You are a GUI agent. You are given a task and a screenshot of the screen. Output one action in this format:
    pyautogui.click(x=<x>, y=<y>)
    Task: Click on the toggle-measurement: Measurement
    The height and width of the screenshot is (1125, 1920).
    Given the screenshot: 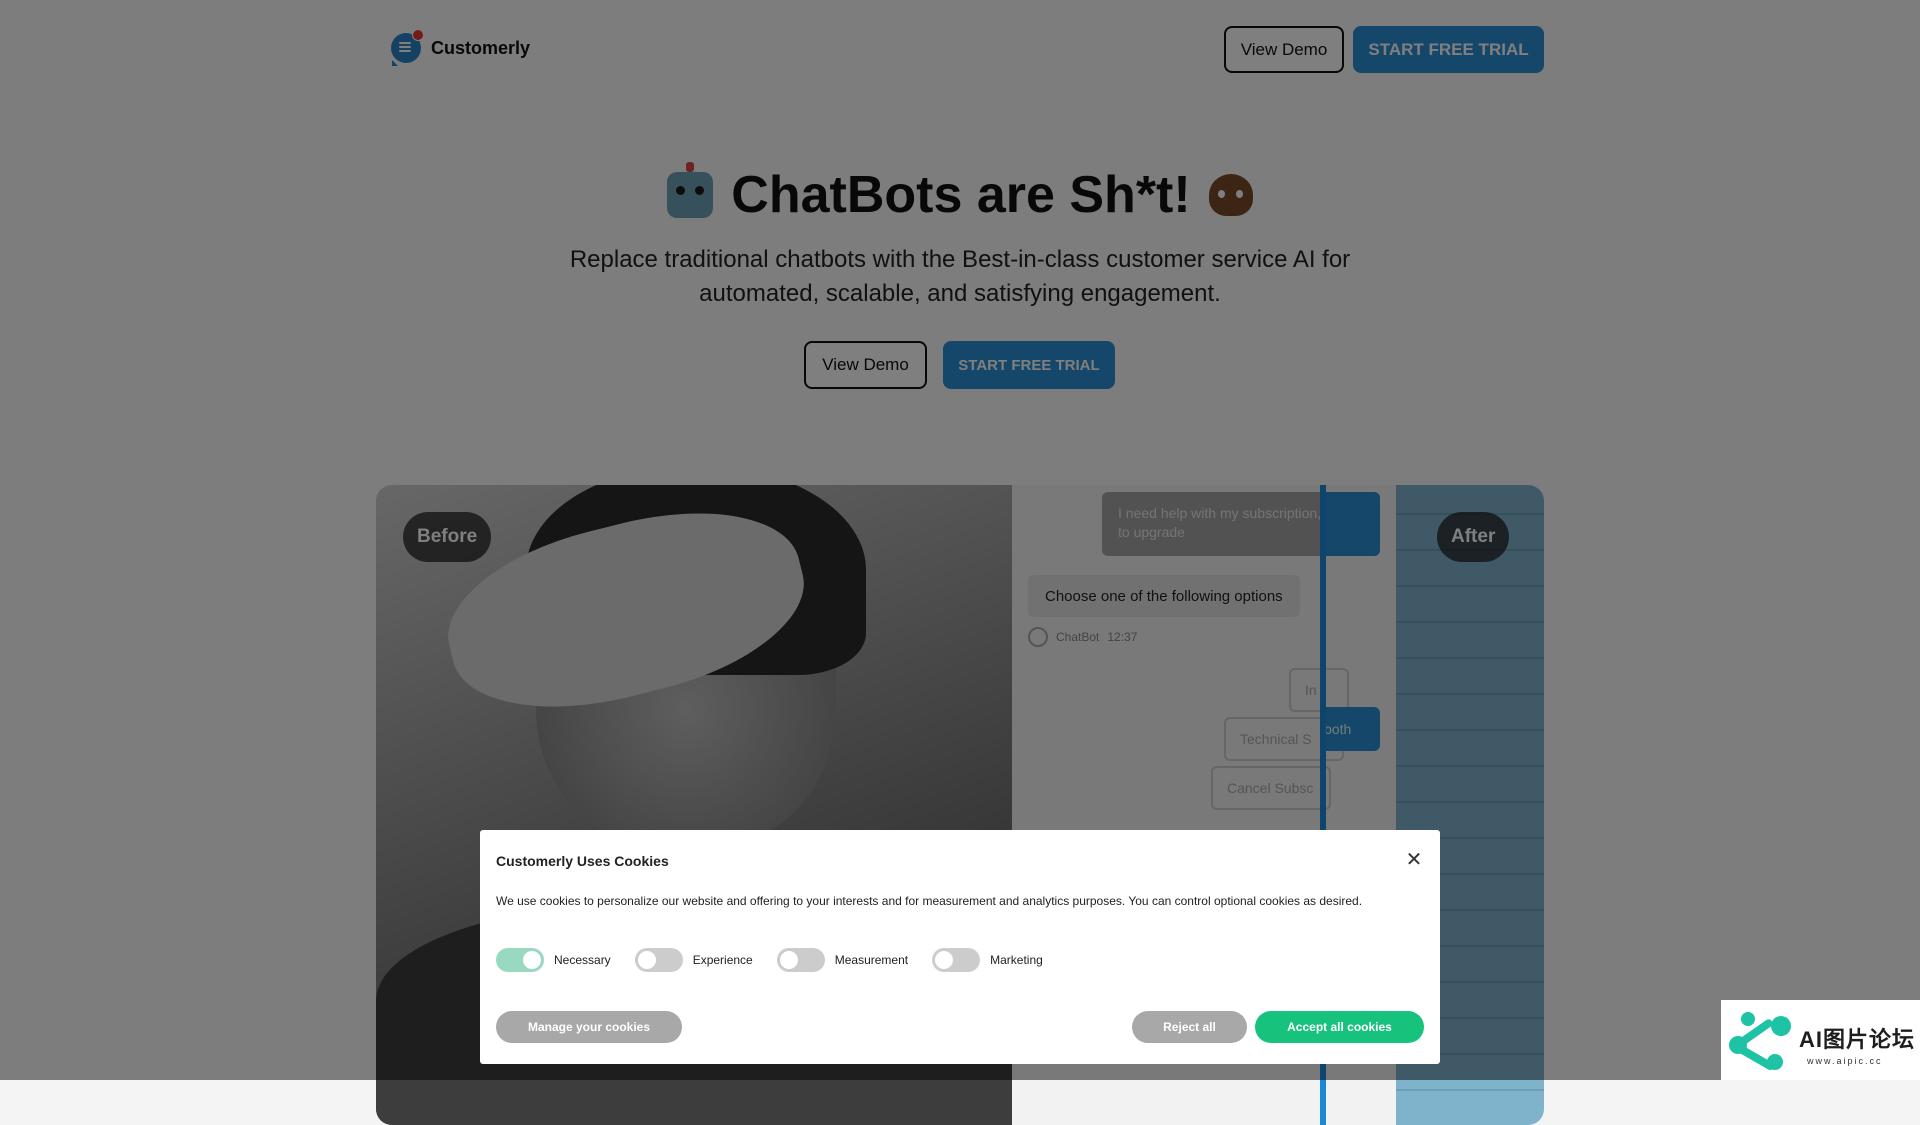 What is the action you would take?
    pyautogui.click(x=842, y=960)
    